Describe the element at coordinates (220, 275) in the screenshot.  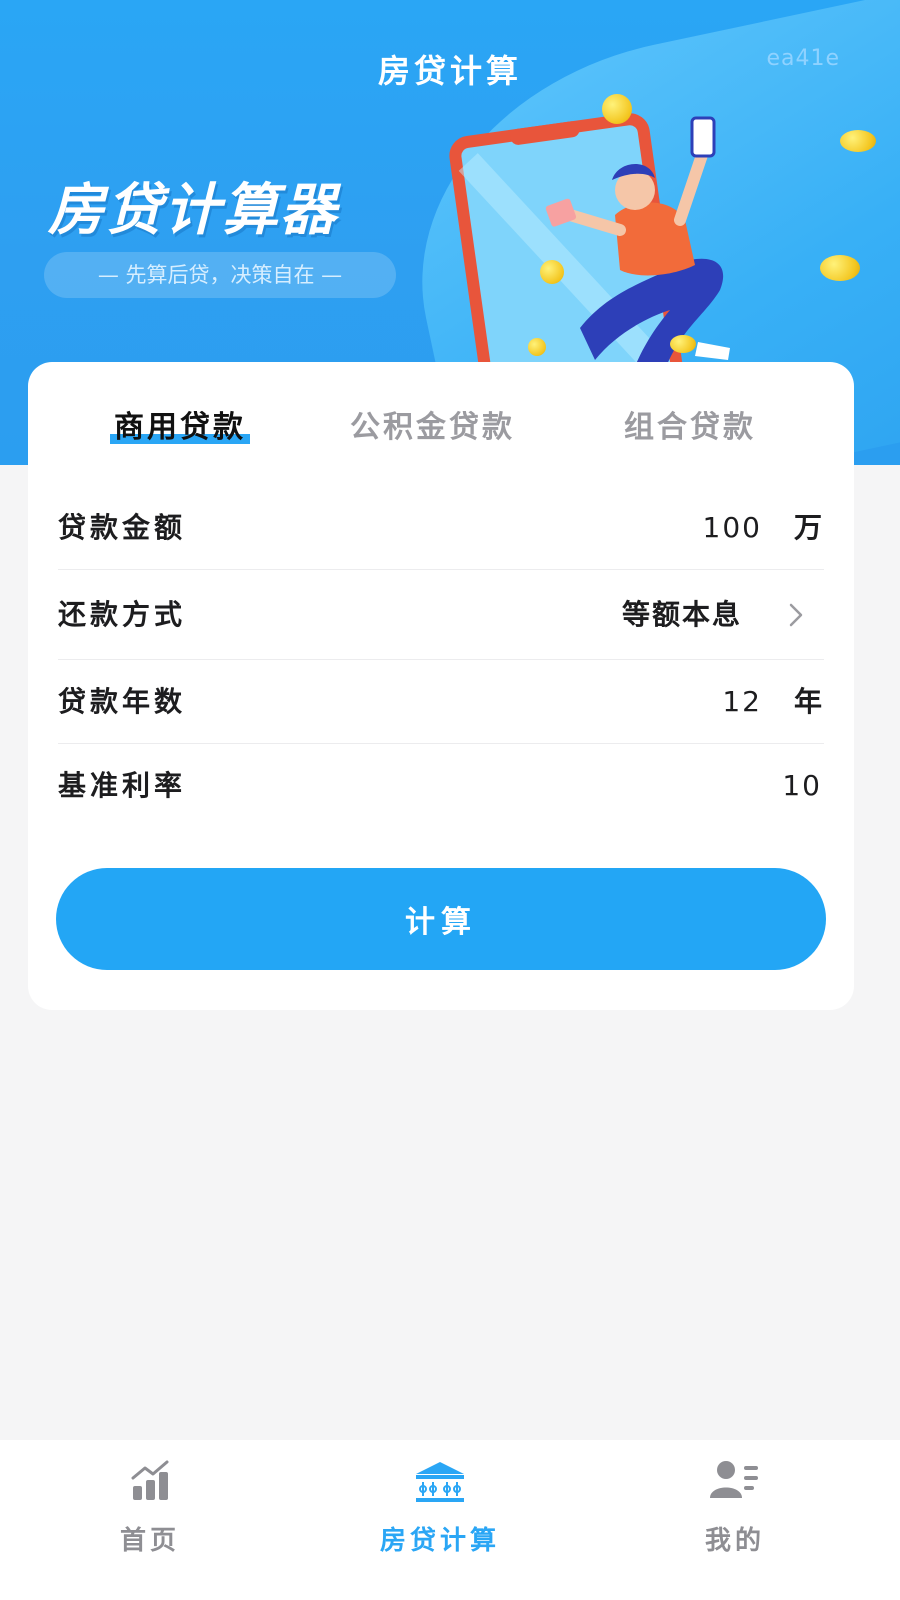
I see `hero-subtitle: — 先算后贷，决策自在 —` at that location.